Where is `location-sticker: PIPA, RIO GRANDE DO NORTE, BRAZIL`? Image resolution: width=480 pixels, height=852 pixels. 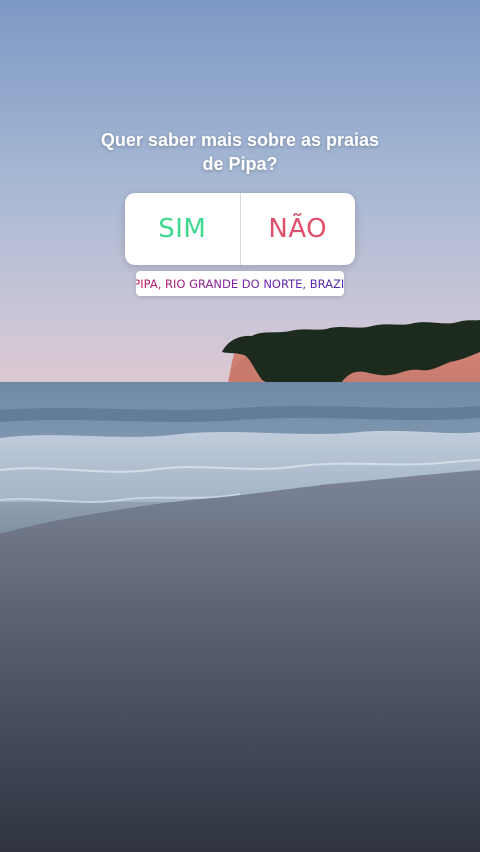 location-sticker: PIPA, RIO GRANDE DO NORTE, BRAZIL is located at coordinates (240, 283).